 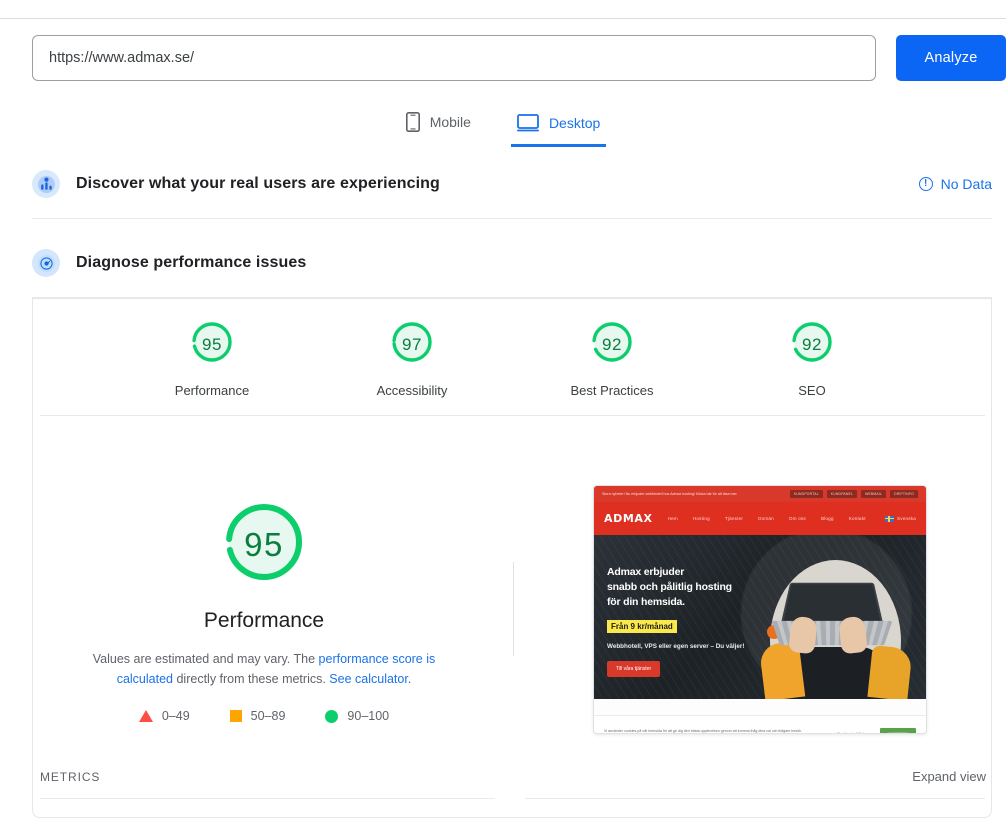 I want to click on score-legend: 0–49 50–89 90–100, so click(x=264, y=716).